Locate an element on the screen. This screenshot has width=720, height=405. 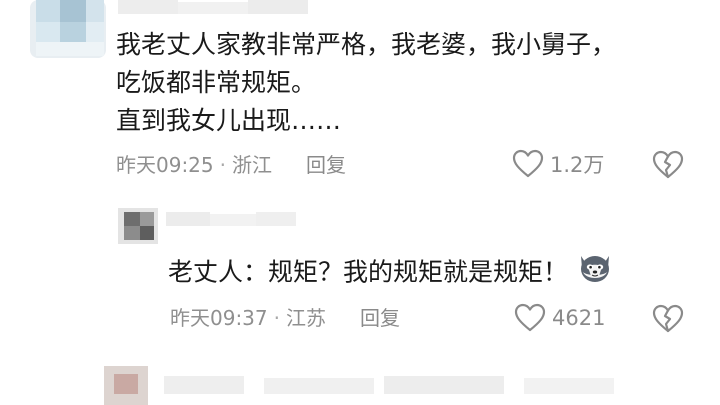
next-comment-preview is located at coordinates (364, 385).